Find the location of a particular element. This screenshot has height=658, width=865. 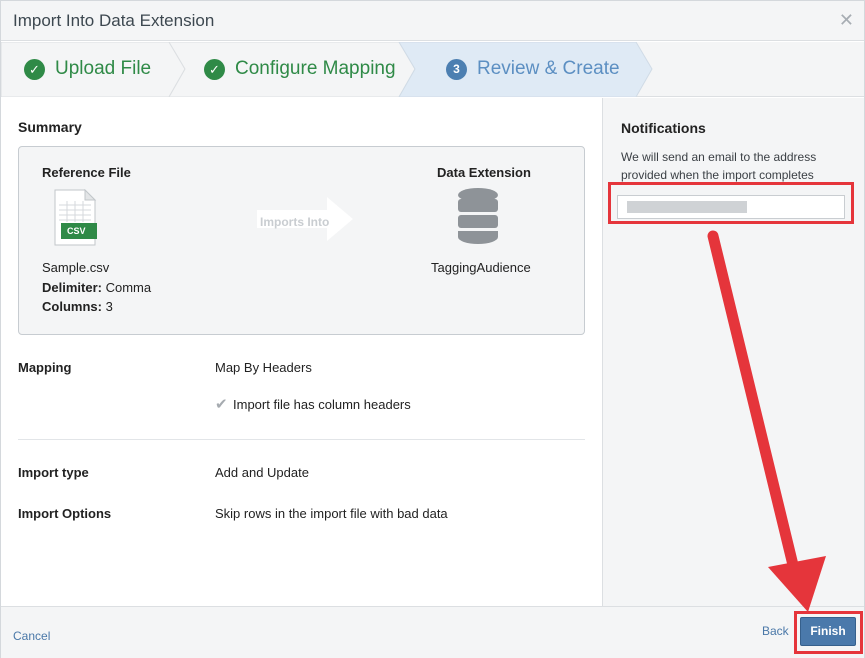

step-configure-mapping: Configure Mapping is located at coordinates (315, 69).